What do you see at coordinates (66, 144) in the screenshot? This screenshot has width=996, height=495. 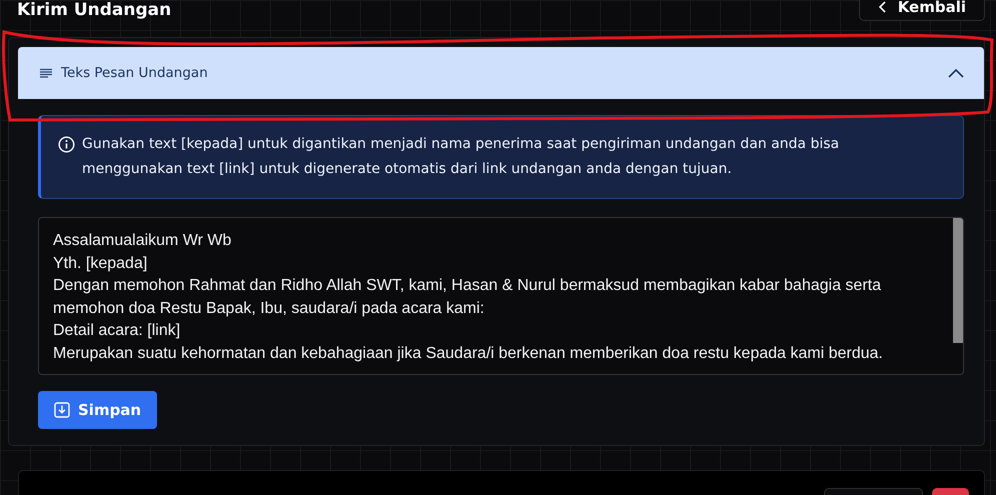 I see `info-icon` at bounding box center [66, 144].